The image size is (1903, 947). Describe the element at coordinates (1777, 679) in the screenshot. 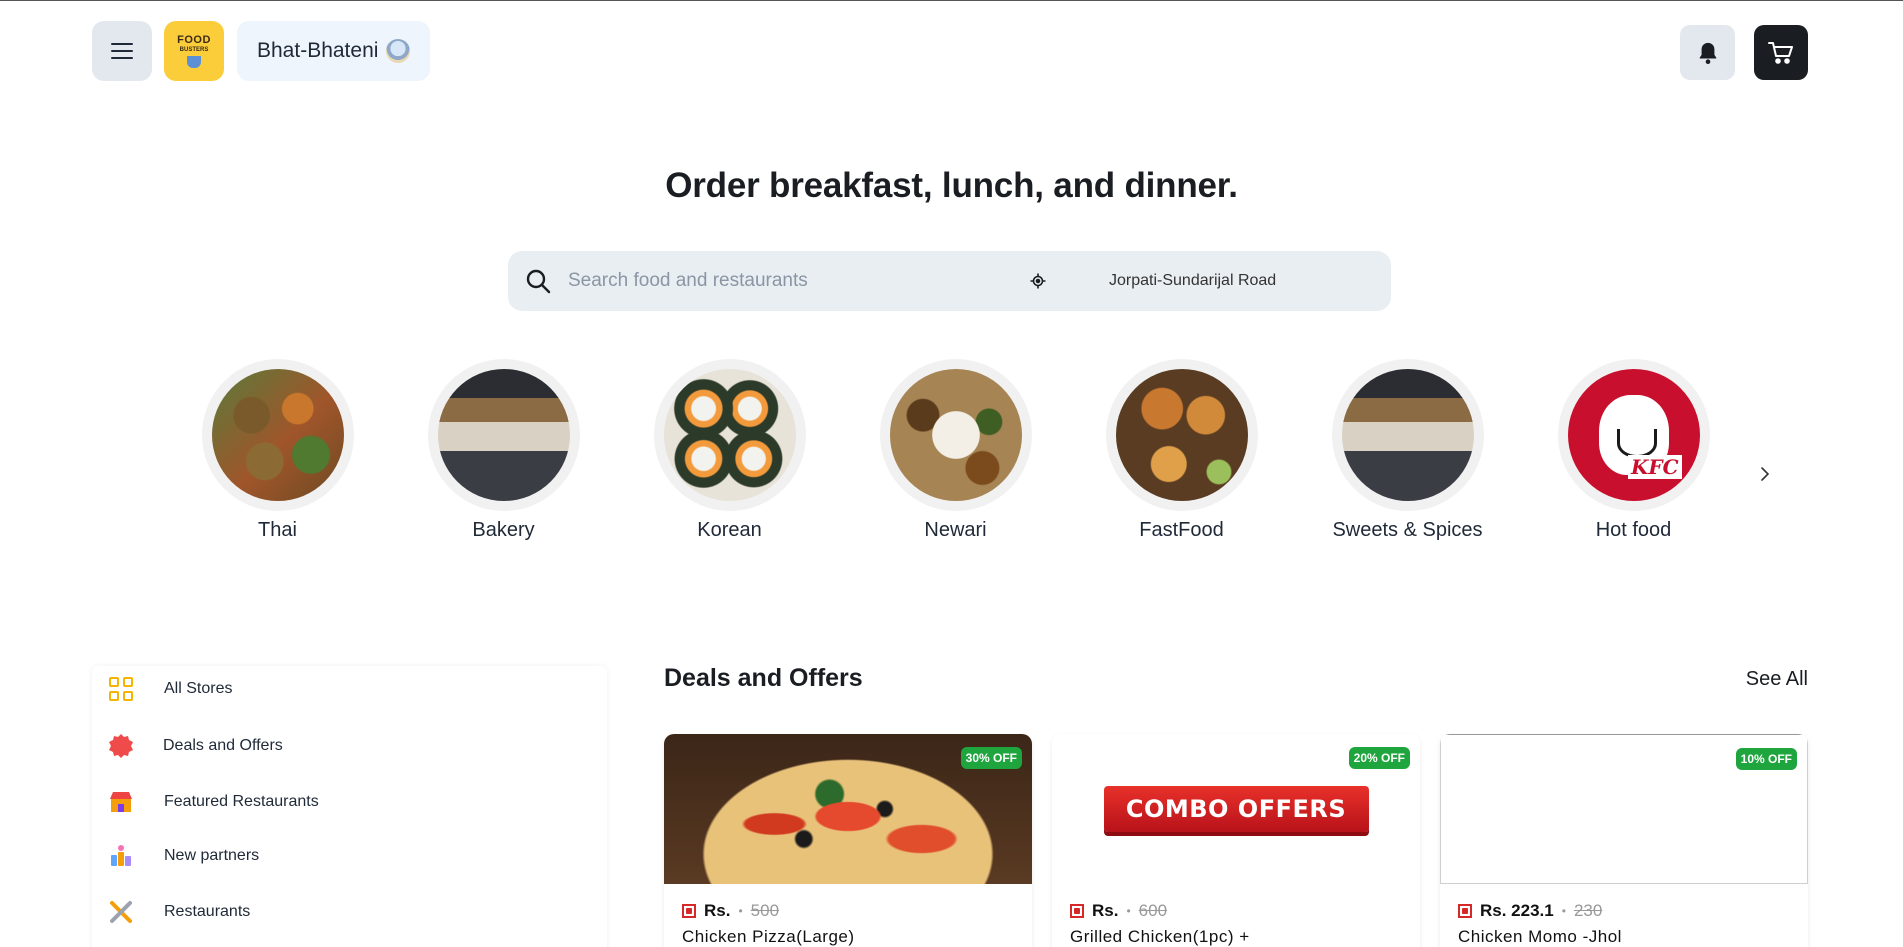

I see `see-all-link: See All` at that location.